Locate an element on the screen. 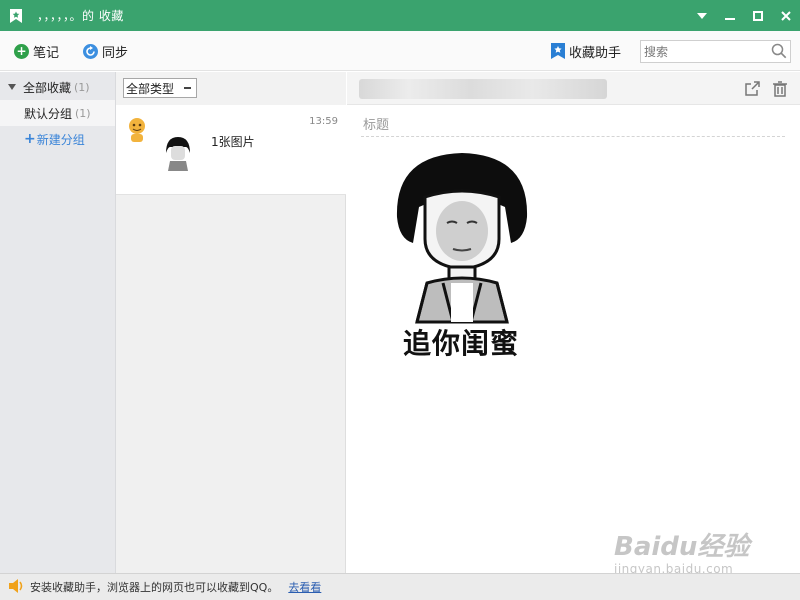  window-controls is located at coordinates (744, 15).